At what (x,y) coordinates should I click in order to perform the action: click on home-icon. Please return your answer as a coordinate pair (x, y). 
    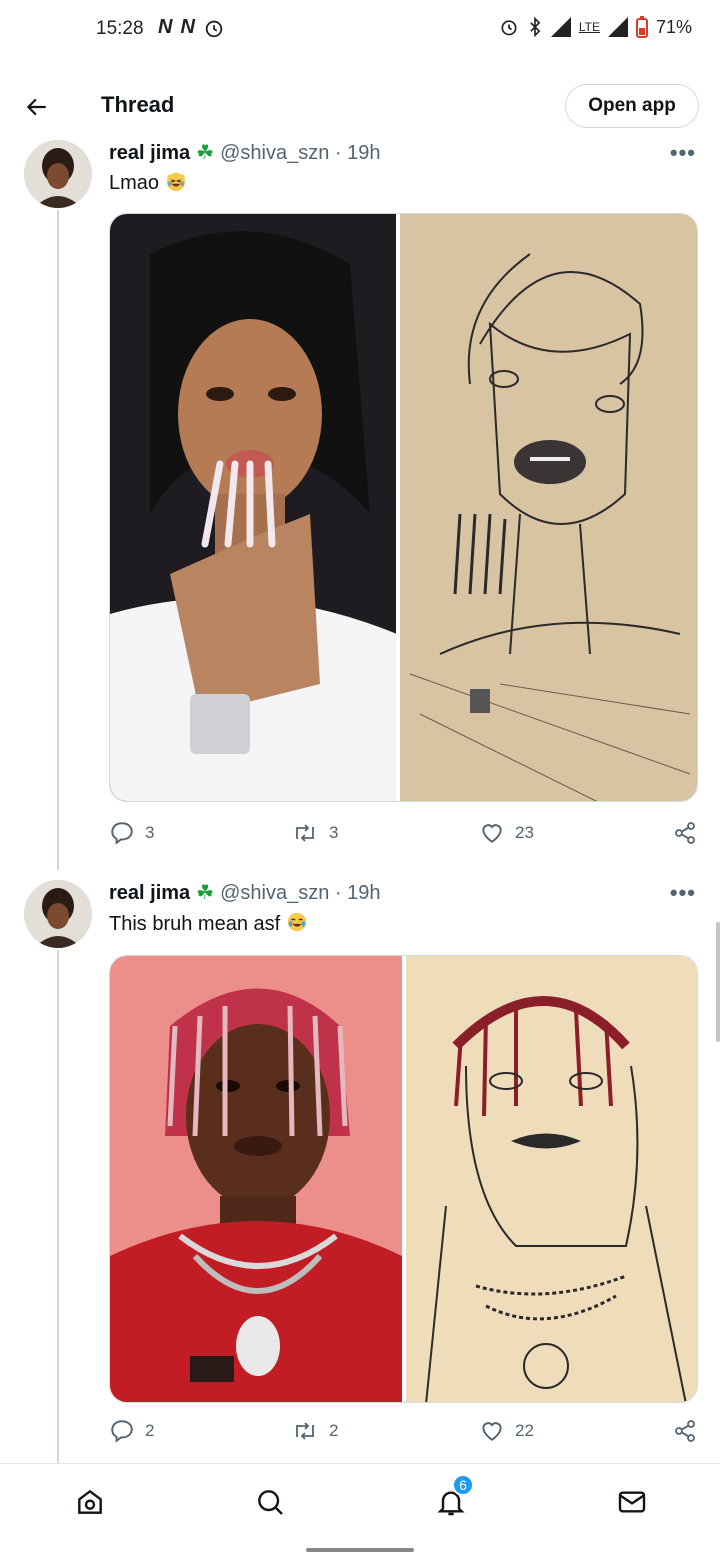
    Looking at the image, I should click on (90, 1501).